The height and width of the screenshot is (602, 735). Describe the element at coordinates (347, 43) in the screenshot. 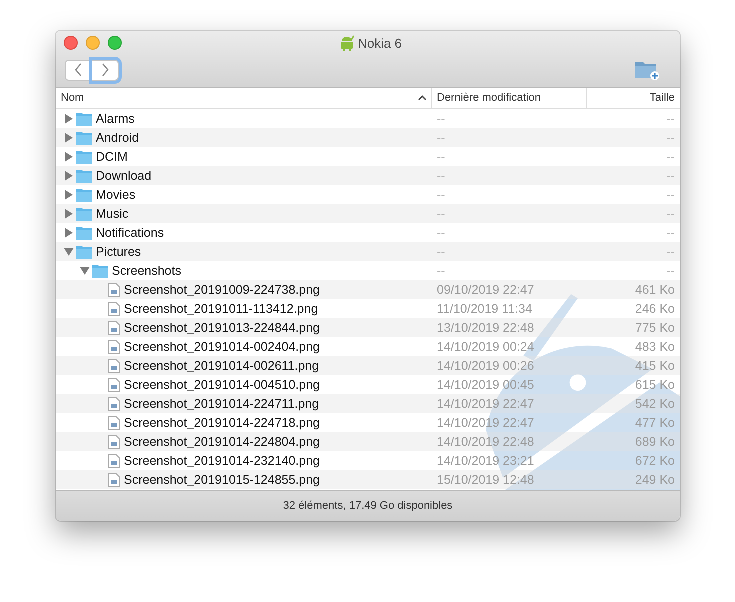

I see `android-robot-icon` at that location.